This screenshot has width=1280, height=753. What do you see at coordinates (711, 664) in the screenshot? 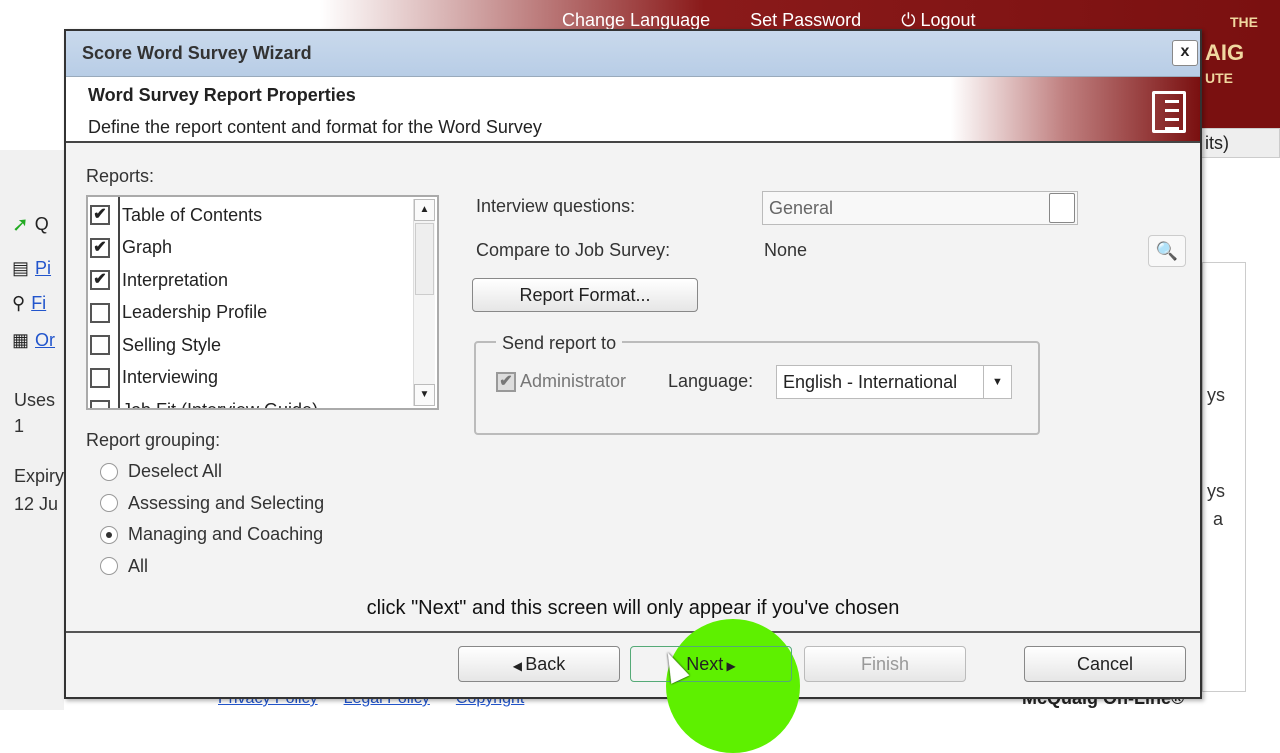
I see `next-button: Next ▶` at bounding box center [711, 664].